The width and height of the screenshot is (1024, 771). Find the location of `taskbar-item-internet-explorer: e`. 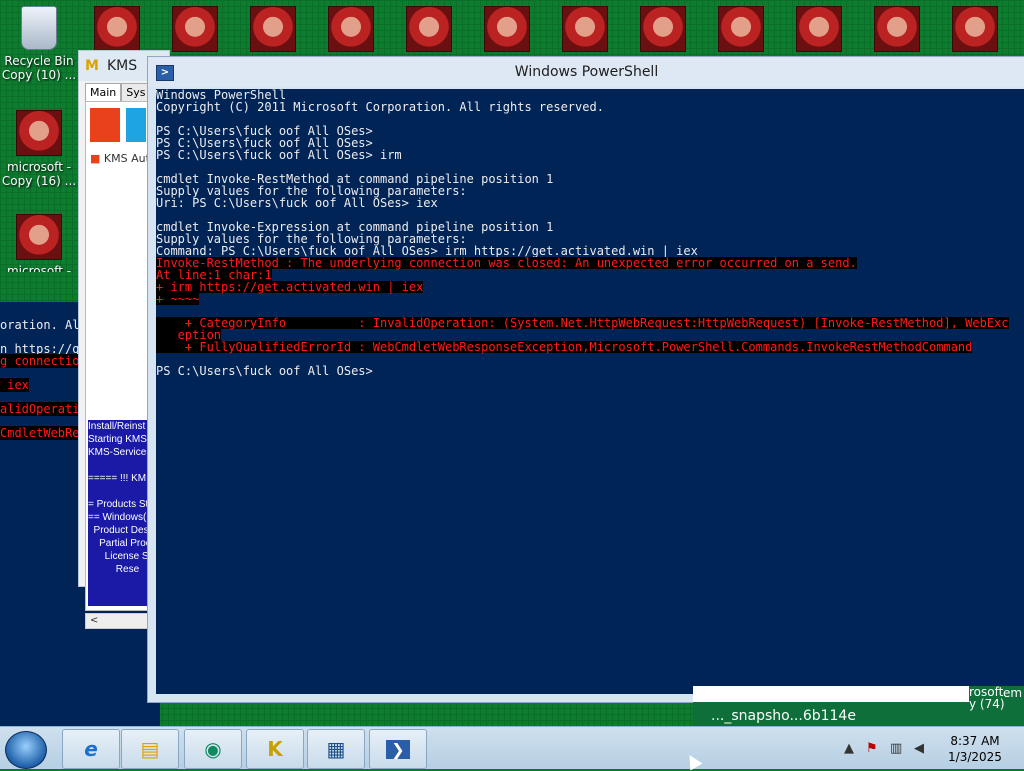

taskbar-item-internet-explorer: e is located at coordinates (91, 749).